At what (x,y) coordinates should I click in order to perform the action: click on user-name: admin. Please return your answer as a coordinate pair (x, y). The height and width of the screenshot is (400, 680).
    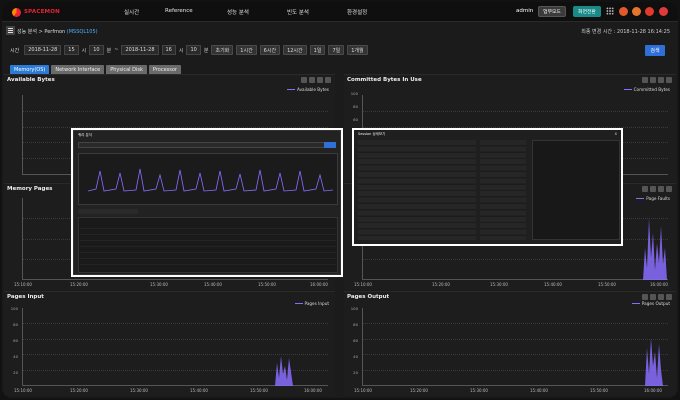
    Looking at the image, I should click on (524, 11).